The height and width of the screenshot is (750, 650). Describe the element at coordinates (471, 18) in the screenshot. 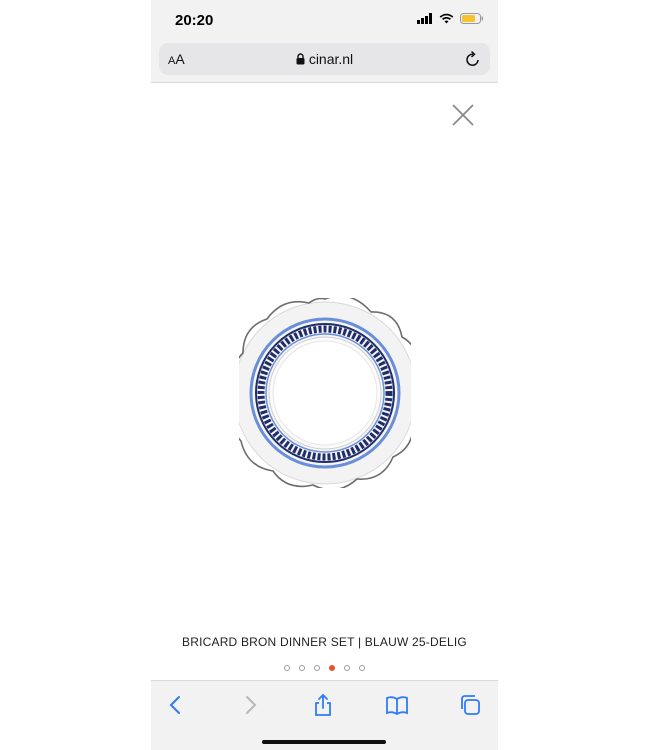

I see `battery-icon` at that location.